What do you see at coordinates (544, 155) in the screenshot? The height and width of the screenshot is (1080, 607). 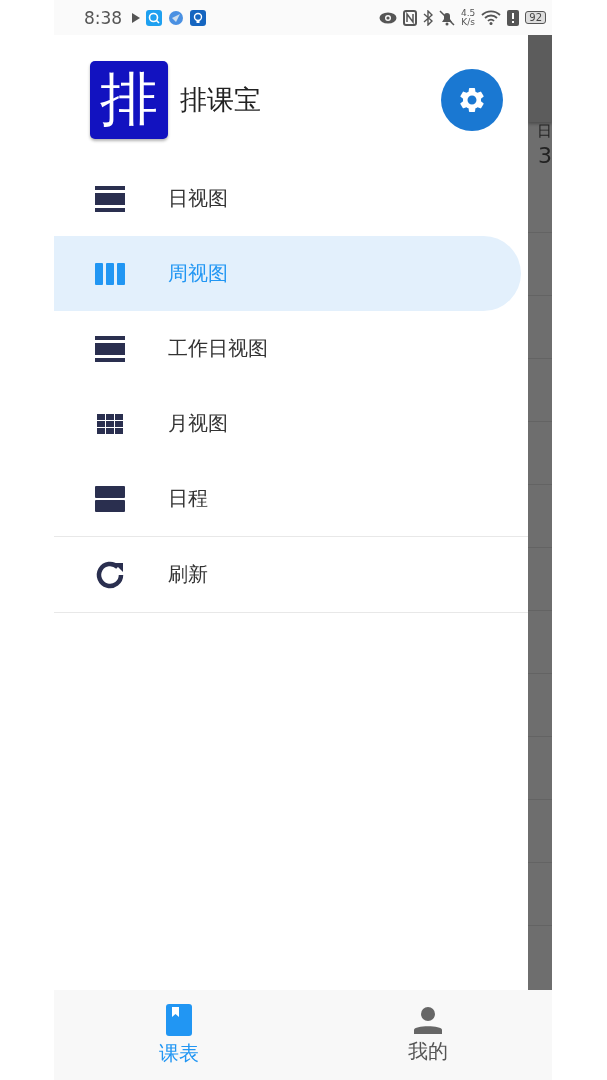 I see `date-number: 3` at bounding box center [544, 155].